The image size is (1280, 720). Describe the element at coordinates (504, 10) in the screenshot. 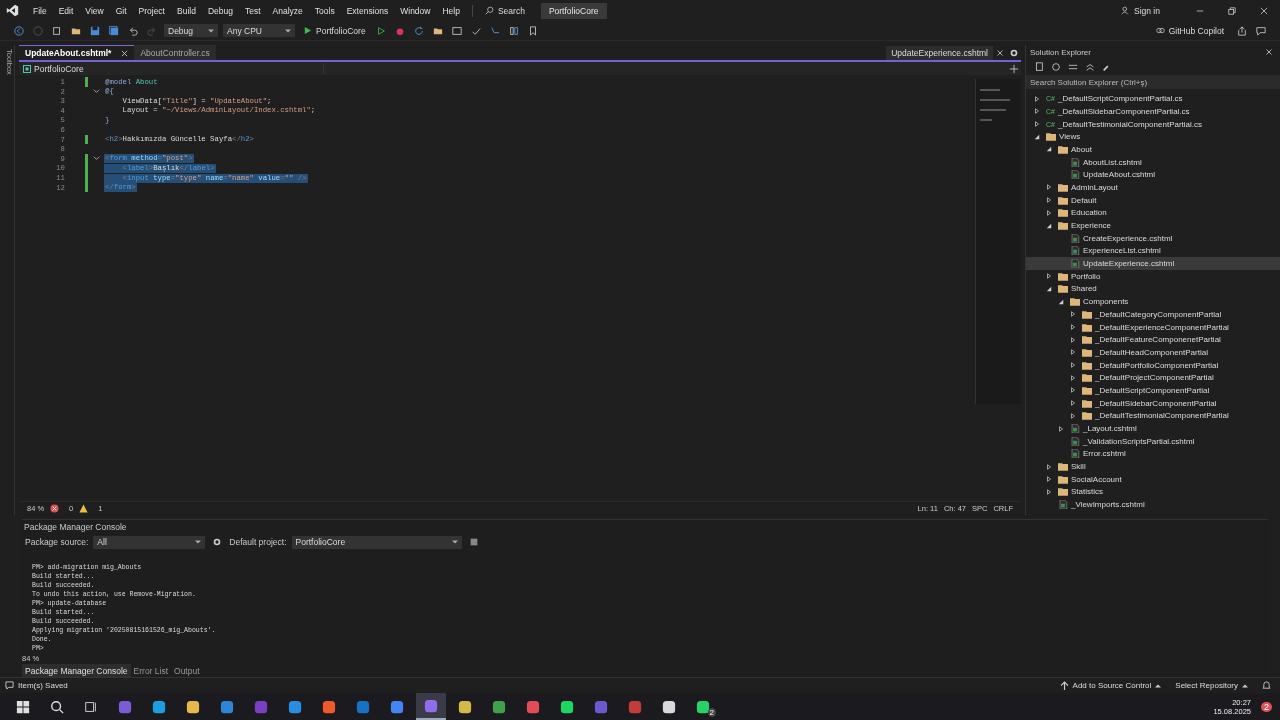

I see `search-button: Search` at that location.